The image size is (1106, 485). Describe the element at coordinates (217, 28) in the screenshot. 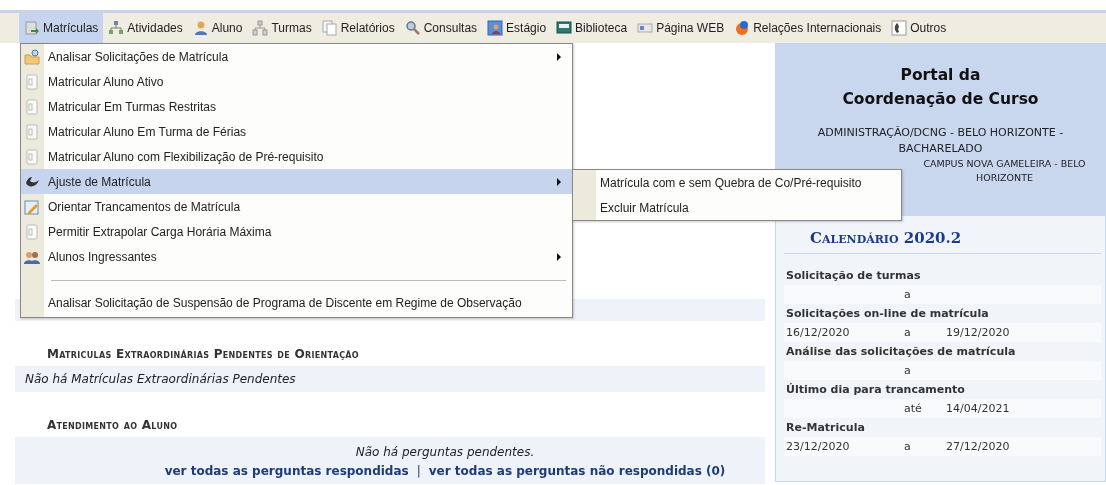

I see `menu-item: Aluno` at that location.